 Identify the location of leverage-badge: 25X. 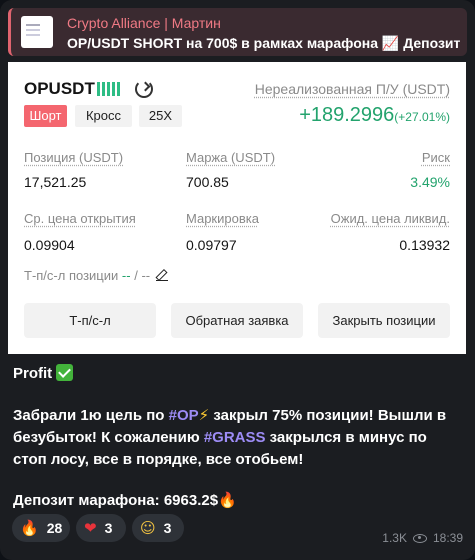
(160, 116).